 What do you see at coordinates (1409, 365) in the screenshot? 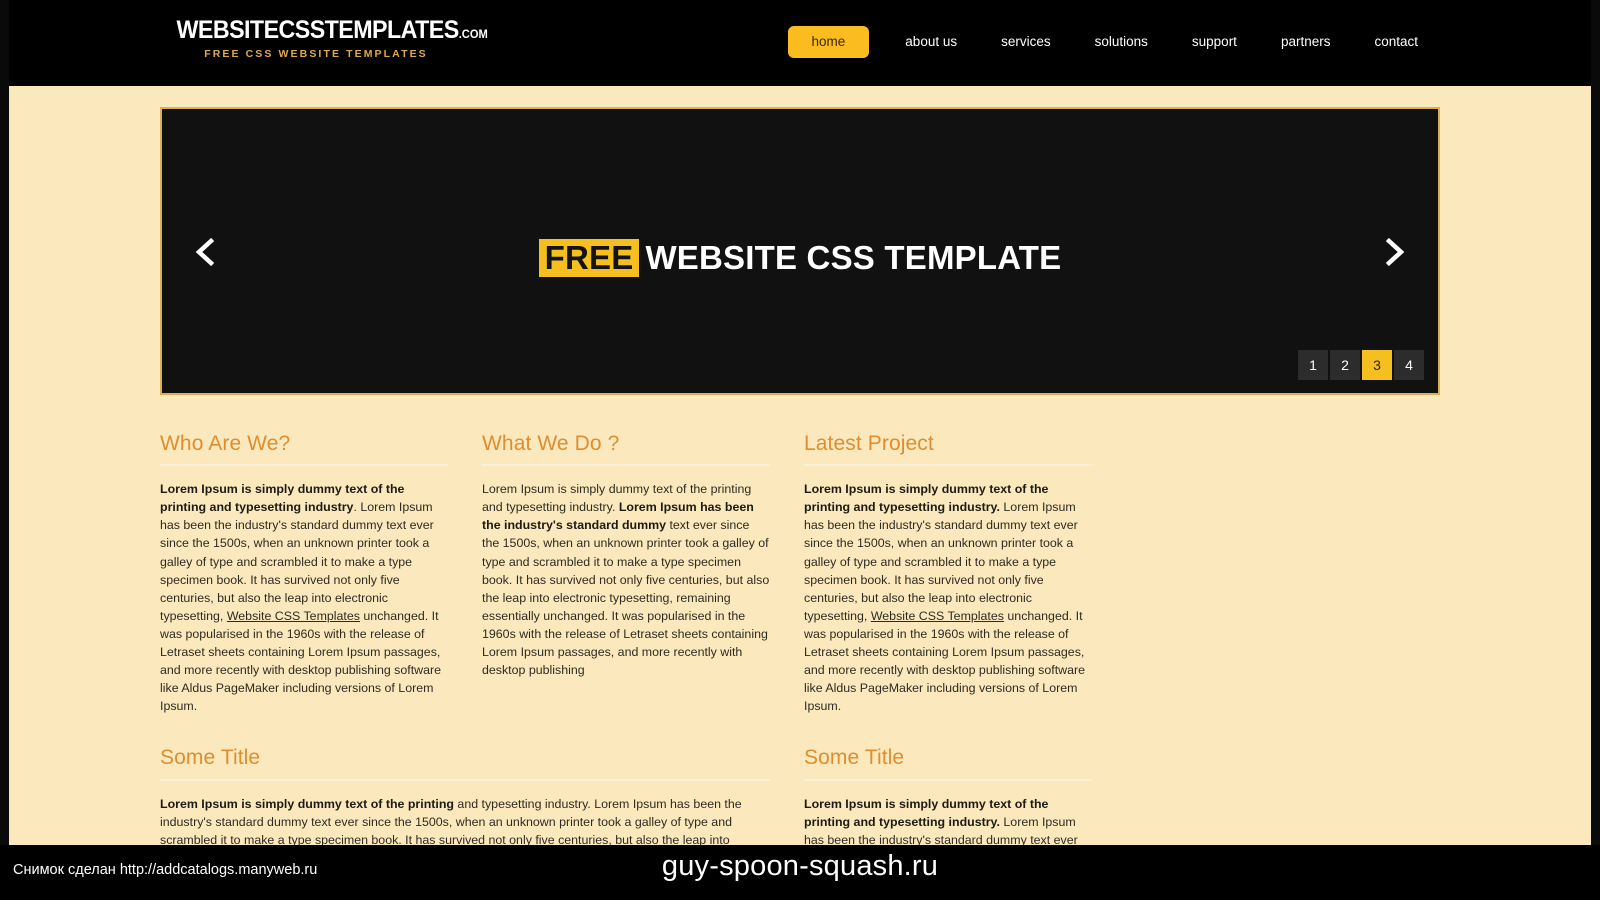
I see `slider-page-4: 4` at bounding box center [1409, 365].